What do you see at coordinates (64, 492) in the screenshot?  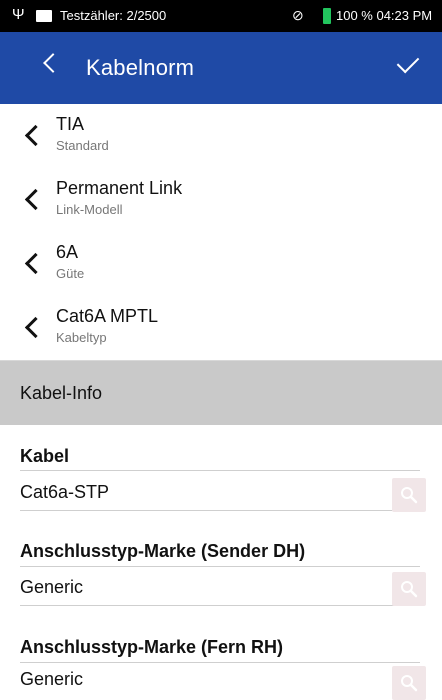 I see `cable-value: Cat6a-STP` at bounding box center [64, 492].